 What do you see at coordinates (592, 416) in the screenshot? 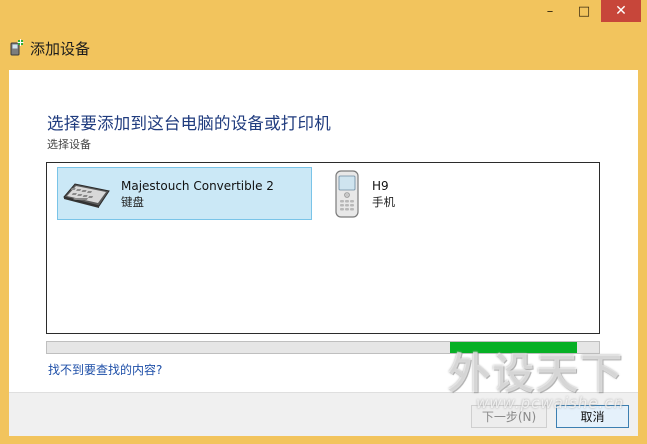
I see `cancel-button: 取消` at bounding box center [592, 416].